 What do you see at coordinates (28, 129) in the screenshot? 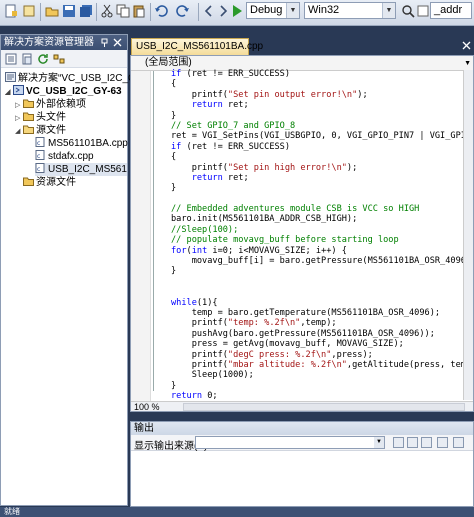
I see `folder-open-icon` at bounding box center [28, 129].